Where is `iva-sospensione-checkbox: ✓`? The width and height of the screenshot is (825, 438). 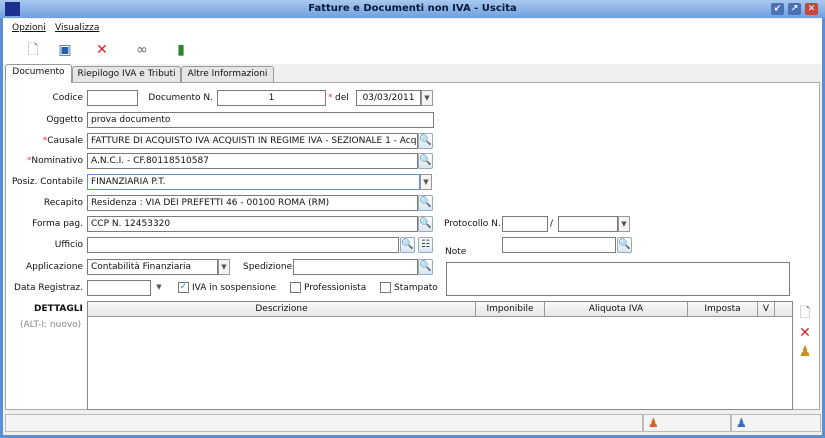 iva-sospensione-checkbox: ✓ is located at coordinates (183, 287).